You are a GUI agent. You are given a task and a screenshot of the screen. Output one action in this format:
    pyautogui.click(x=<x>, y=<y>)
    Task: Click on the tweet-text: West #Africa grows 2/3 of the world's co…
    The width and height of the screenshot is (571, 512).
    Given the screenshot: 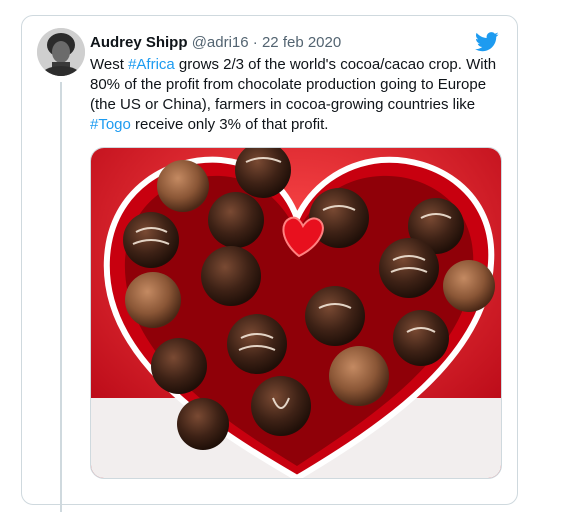 What is the action you would take?
    pyautogui.click(x=297, y=95)
    